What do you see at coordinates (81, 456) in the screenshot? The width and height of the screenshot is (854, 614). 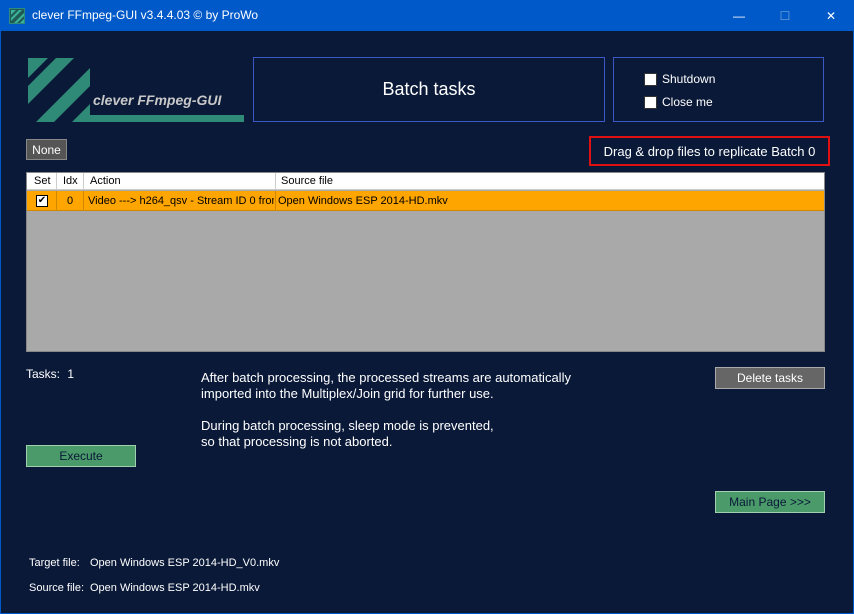 I see `execute-button: Execute` at bounding box center [81, 456].